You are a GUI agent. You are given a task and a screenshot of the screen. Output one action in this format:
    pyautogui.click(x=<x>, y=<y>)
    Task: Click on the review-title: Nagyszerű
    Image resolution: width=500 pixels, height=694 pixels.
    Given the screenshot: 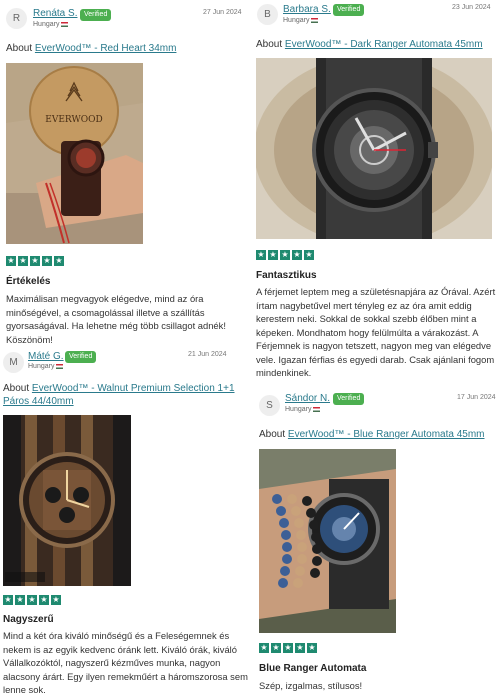 What is the action you would take?
    pyautogui.click(x=28, y=619)
    